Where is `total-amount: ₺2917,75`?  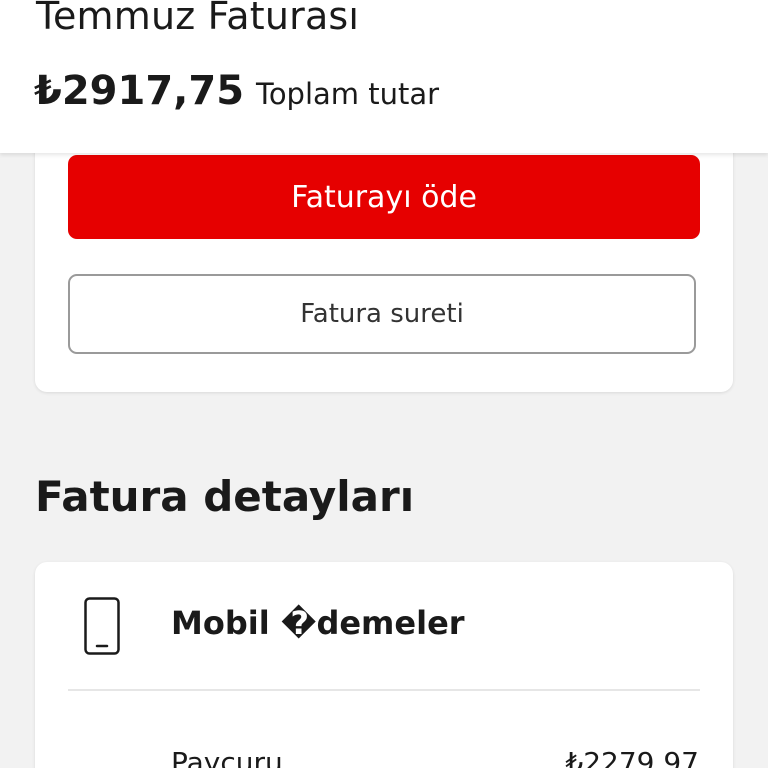
total-amount: ₺2917,75 is located at coordinates (139, 91).